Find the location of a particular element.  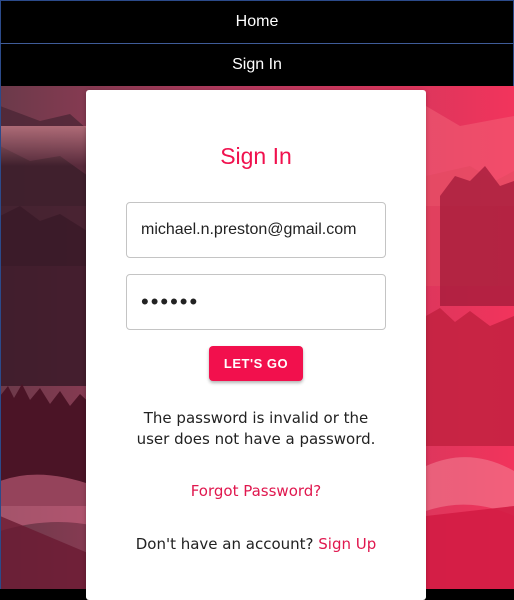

password-field is located at coordinates (256, 302).